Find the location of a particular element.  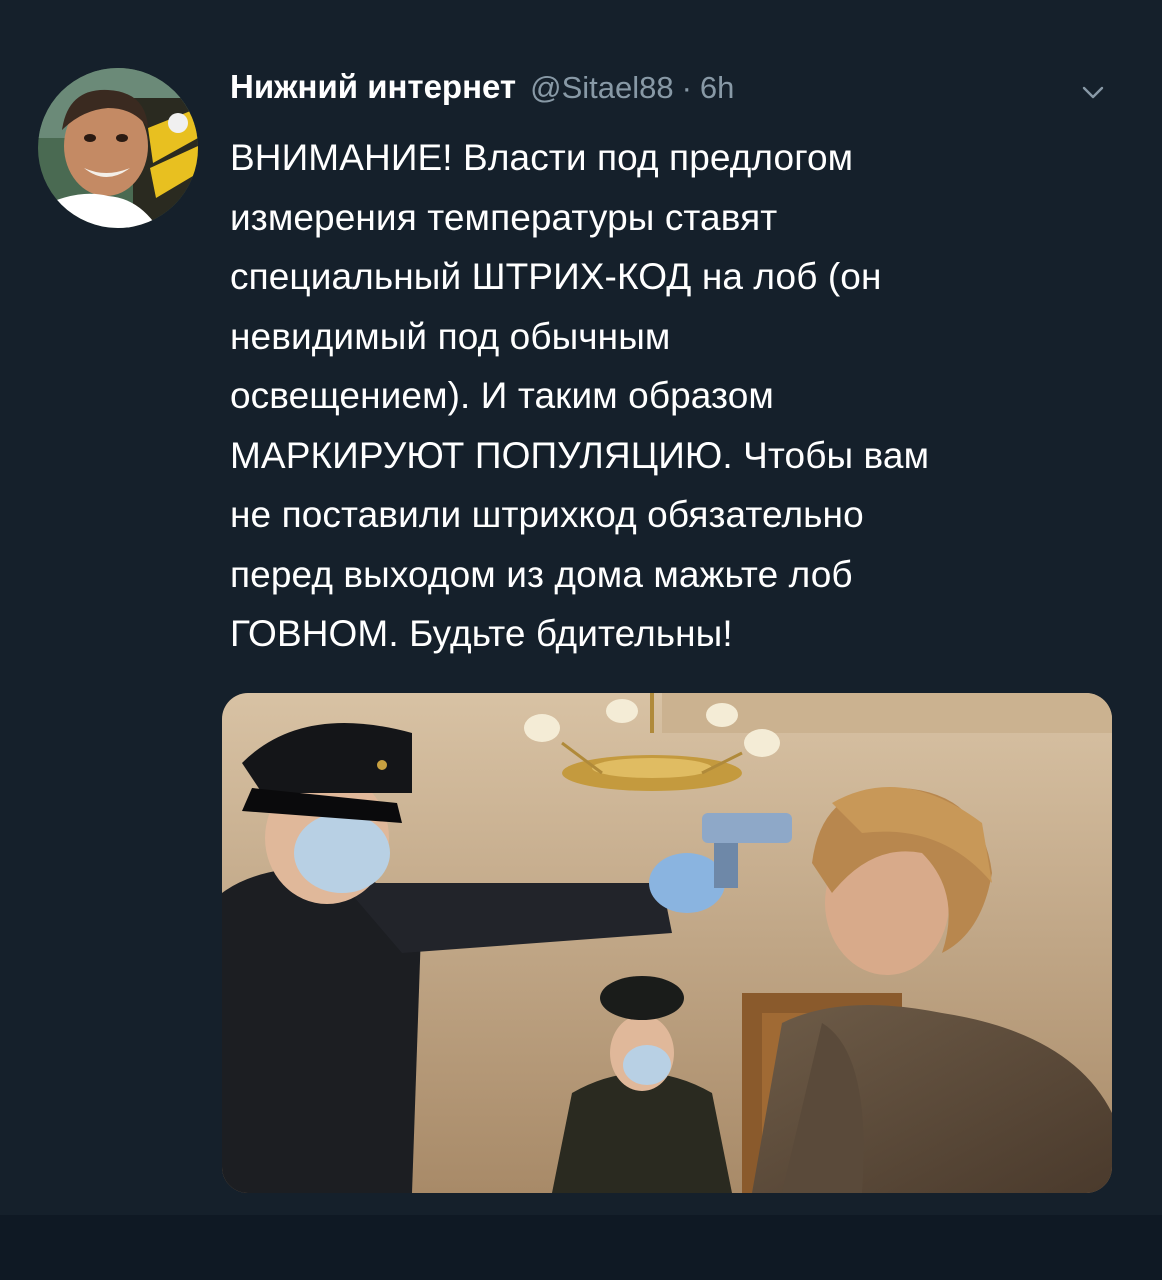

timestamp: 6h is located at coordinates (717, 88).